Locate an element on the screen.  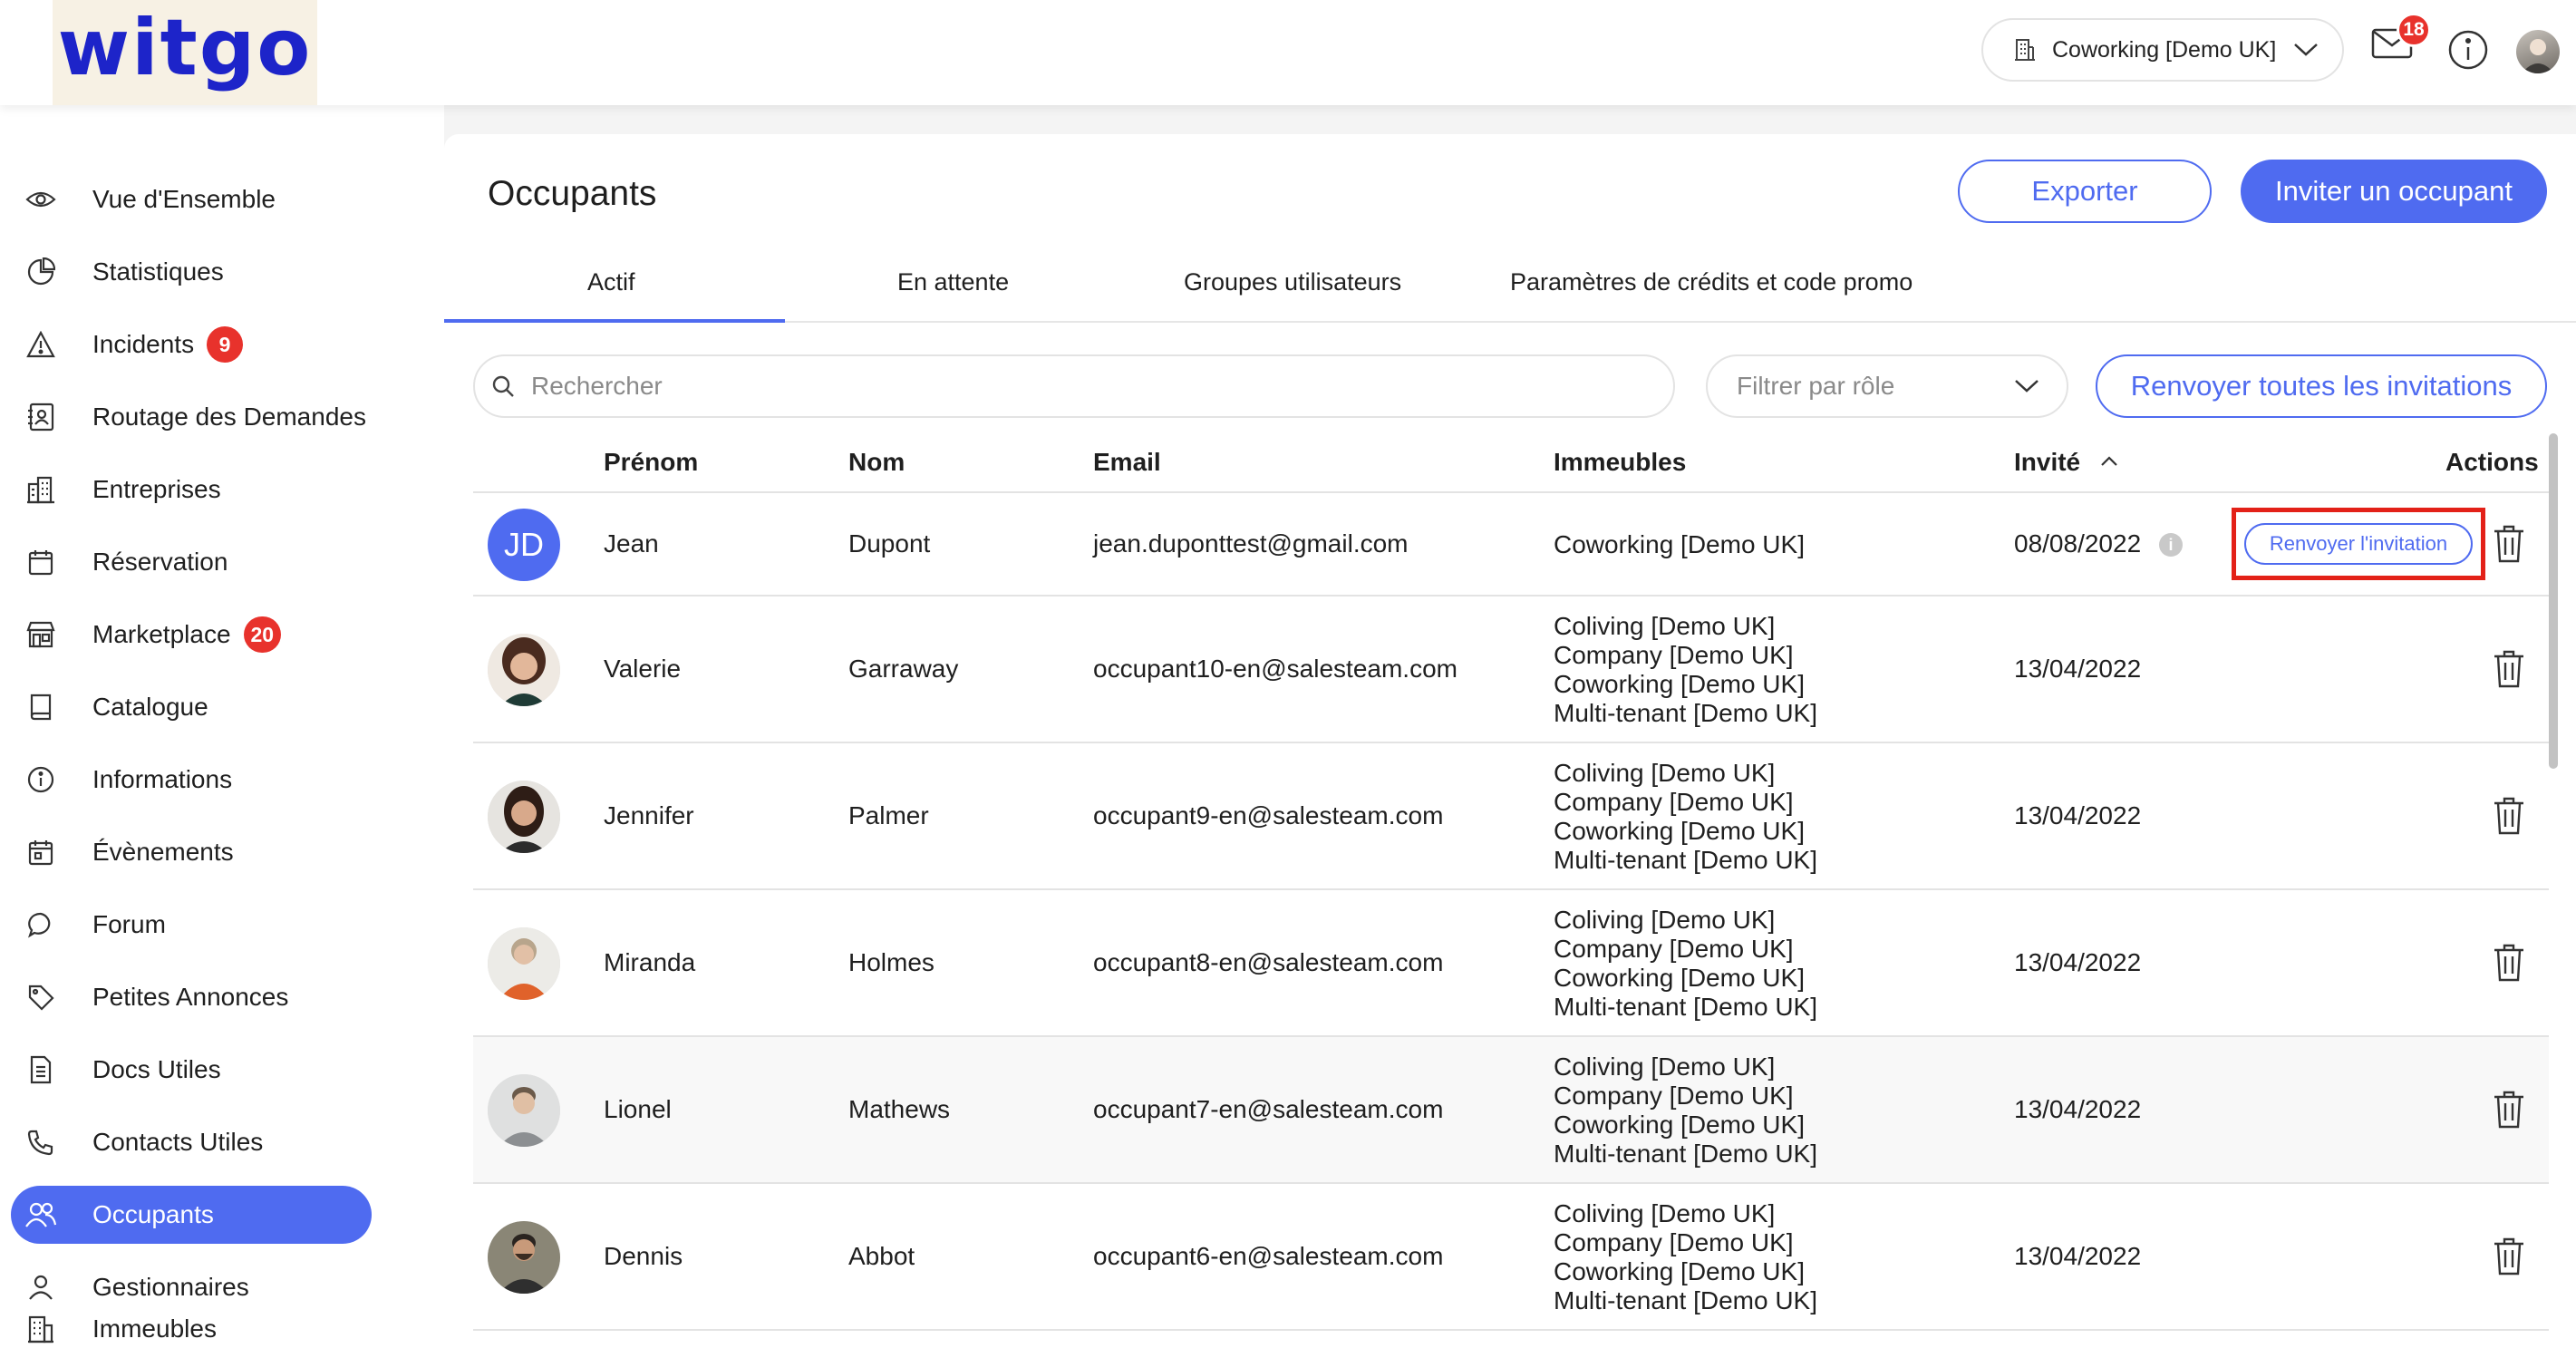
sort-ascending-icon is located at coordinates (2109, 461).